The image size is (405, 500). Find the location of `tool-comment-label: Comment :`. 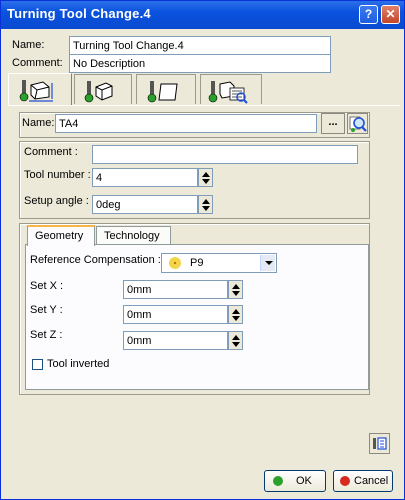

tool-comment-label: Comment : is located at coordinates (51, 152).